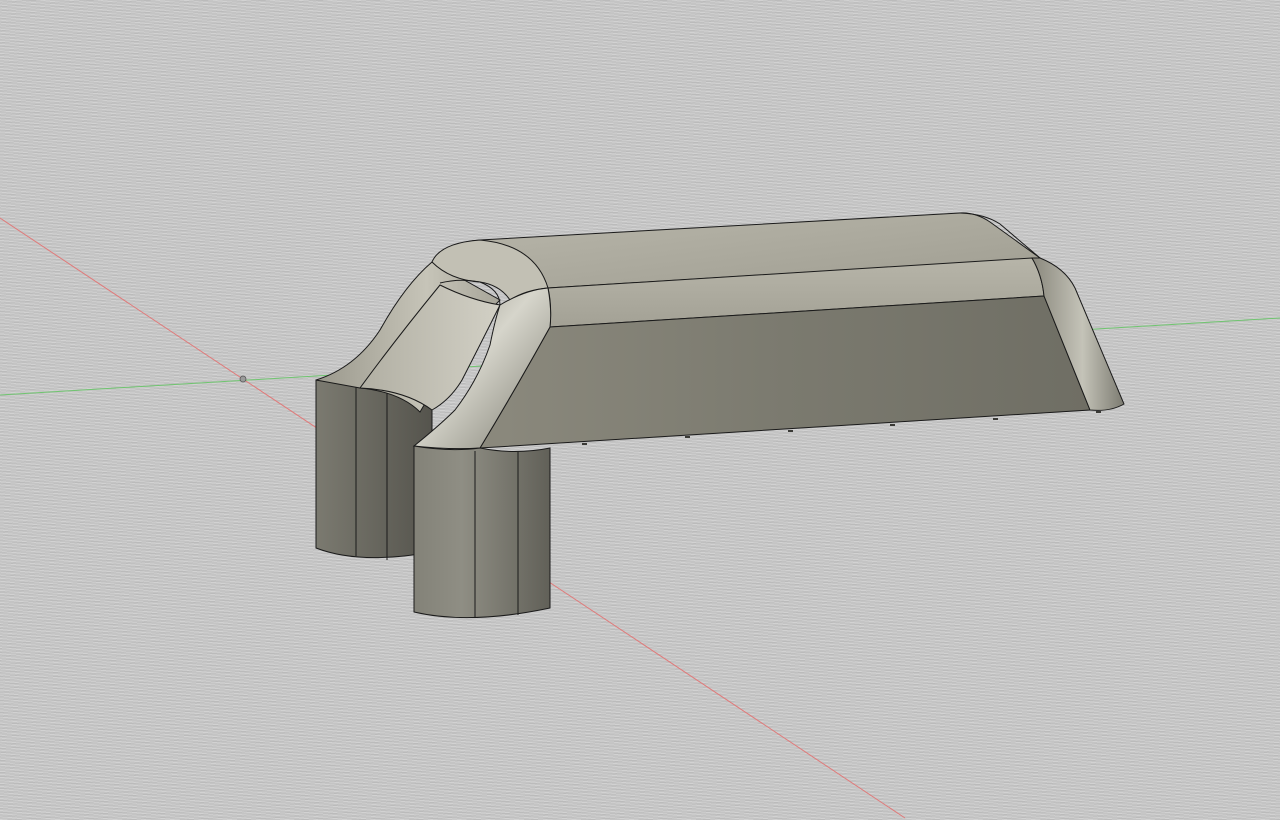  I want to click on front-leg, so click(482, 532).